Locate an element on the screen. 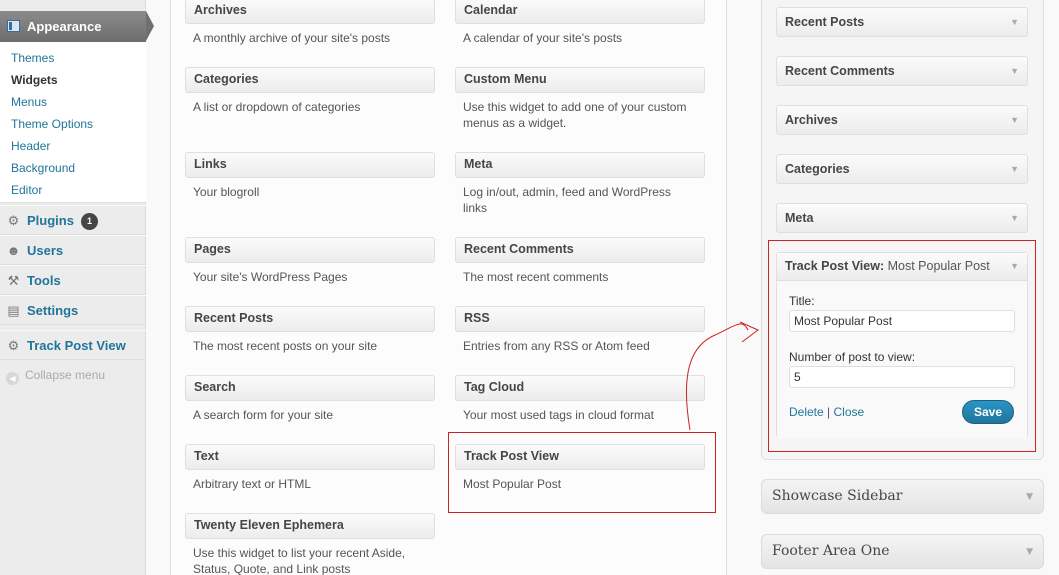 This screenshot has width=1059, height=575. menu-track-post-view: ⚙ Track Post View is located at coordinates (73, 345).